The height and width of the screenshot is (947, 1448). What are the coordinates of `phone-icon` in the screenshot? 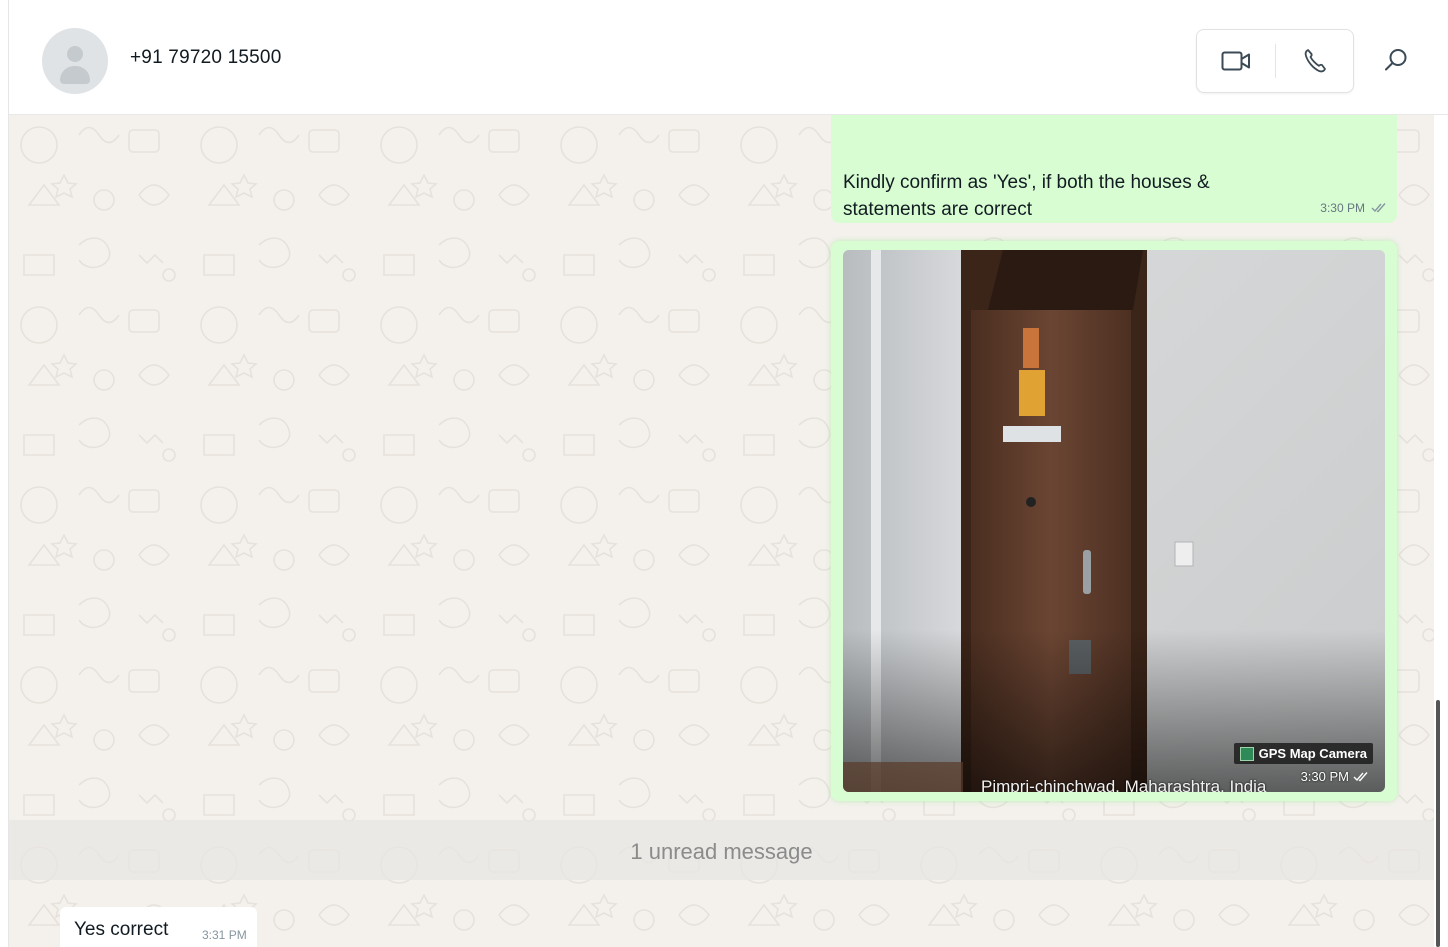 It's located at (1315, 61).